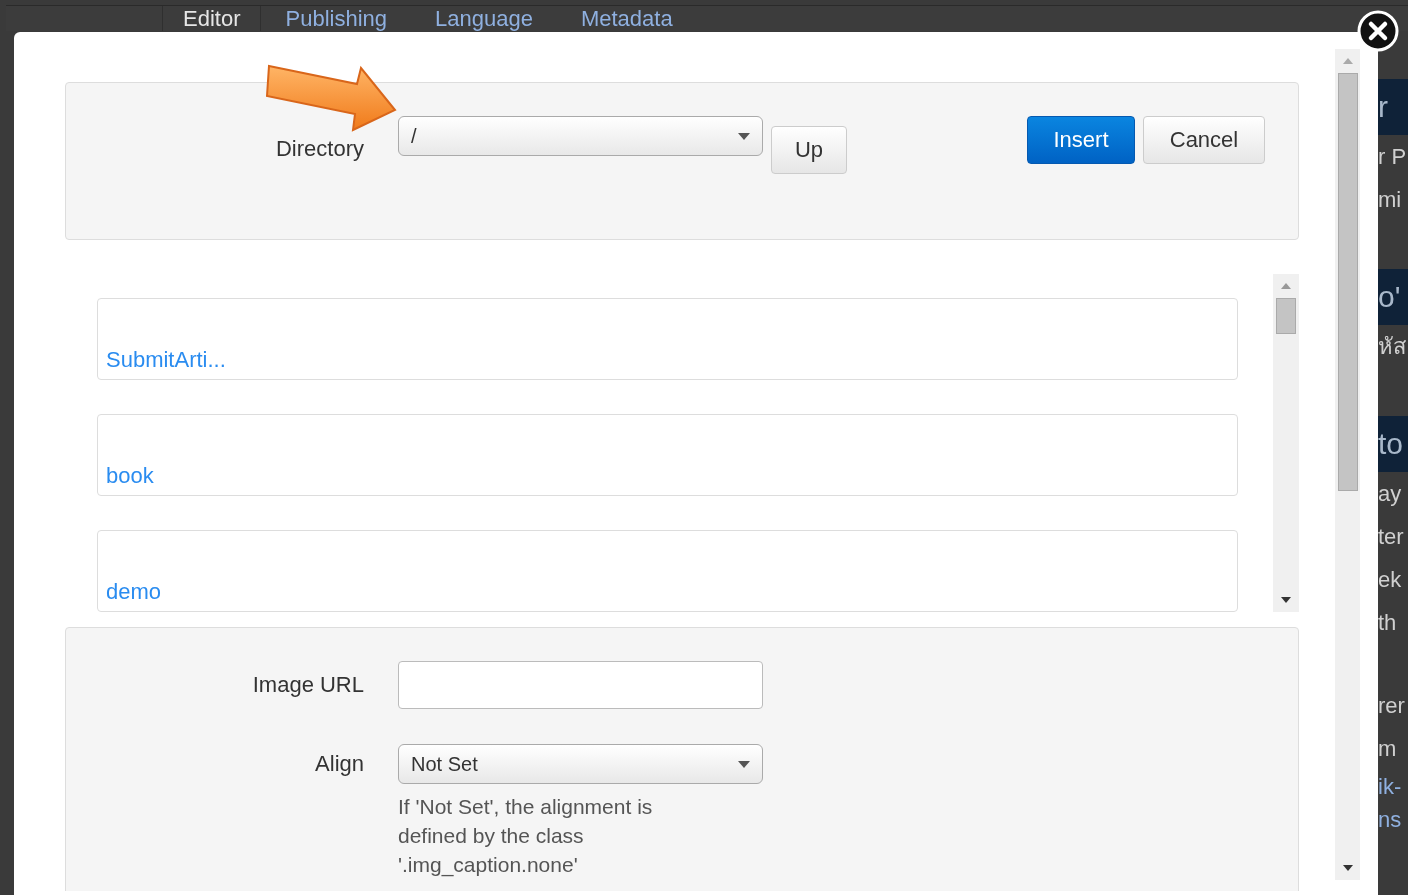  Describe the element at coordinates (1393, 107) in the screenshot. I see `section-heading: r` at that location.